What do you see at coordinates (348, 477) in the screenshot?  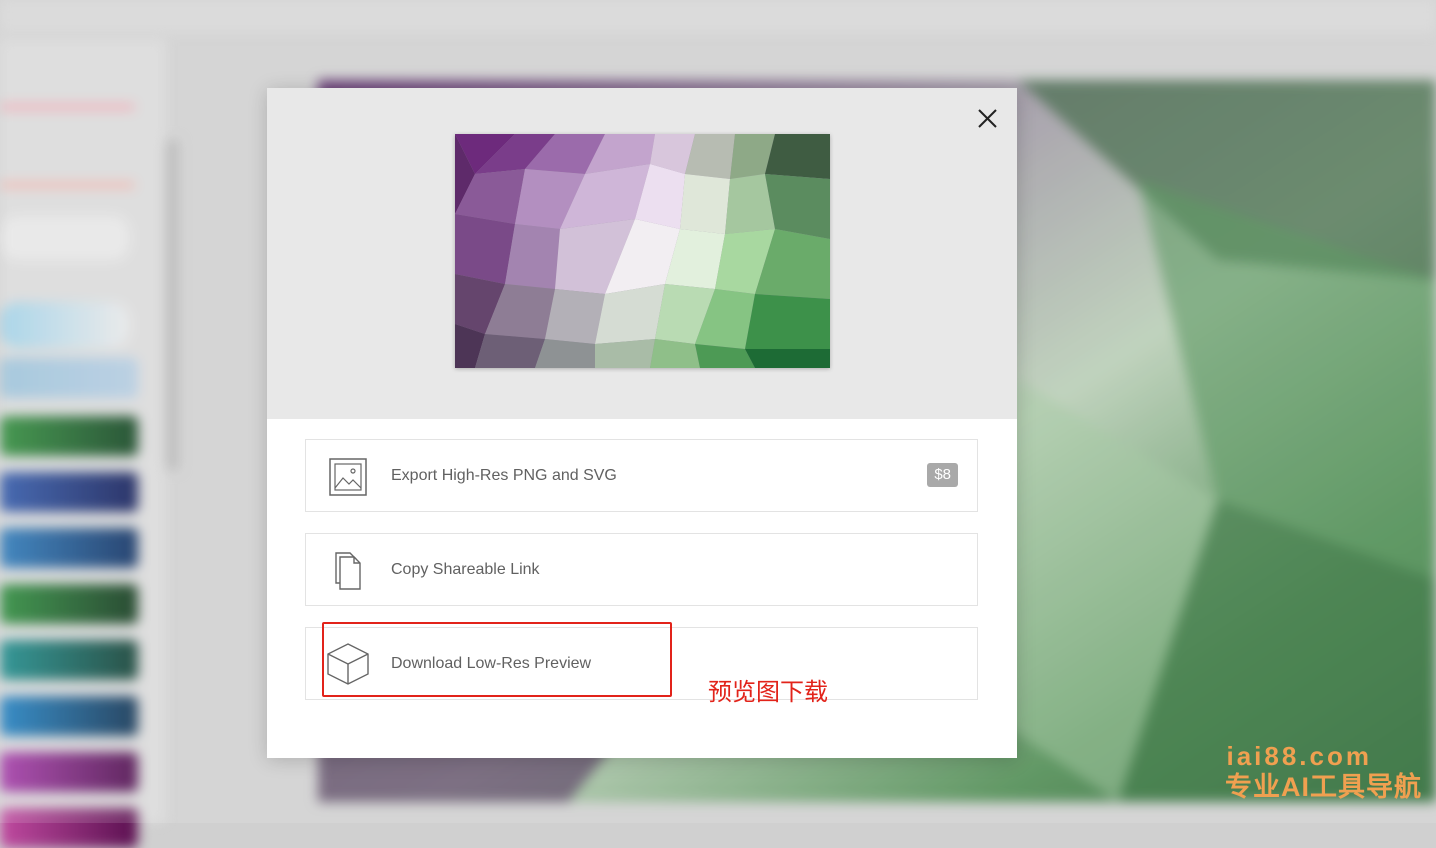 I see `image-icon` at bounding box center [348, 477].